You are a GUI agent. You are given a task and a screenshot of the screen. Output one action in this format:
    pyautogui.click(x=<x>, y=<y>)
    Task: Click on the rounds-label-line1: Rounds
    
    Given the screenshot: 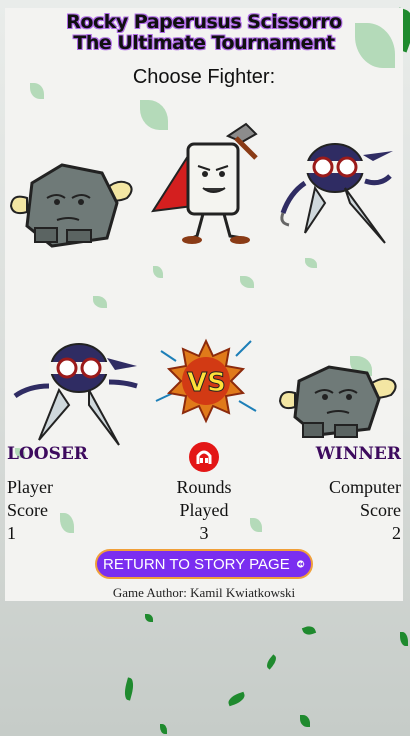 What is the action you would take?
    pyautogui.click(x=204, y=487)
    